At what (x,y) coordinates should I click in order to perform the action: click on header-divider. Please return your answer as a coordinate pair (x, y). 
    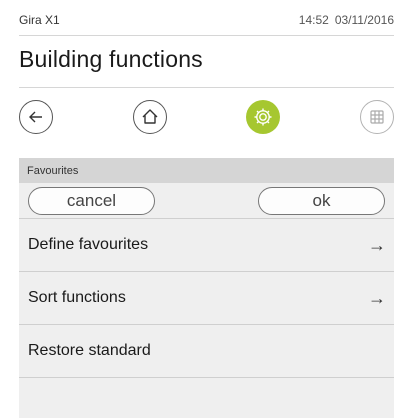
    Looking at the image, I should click on (206, 35).